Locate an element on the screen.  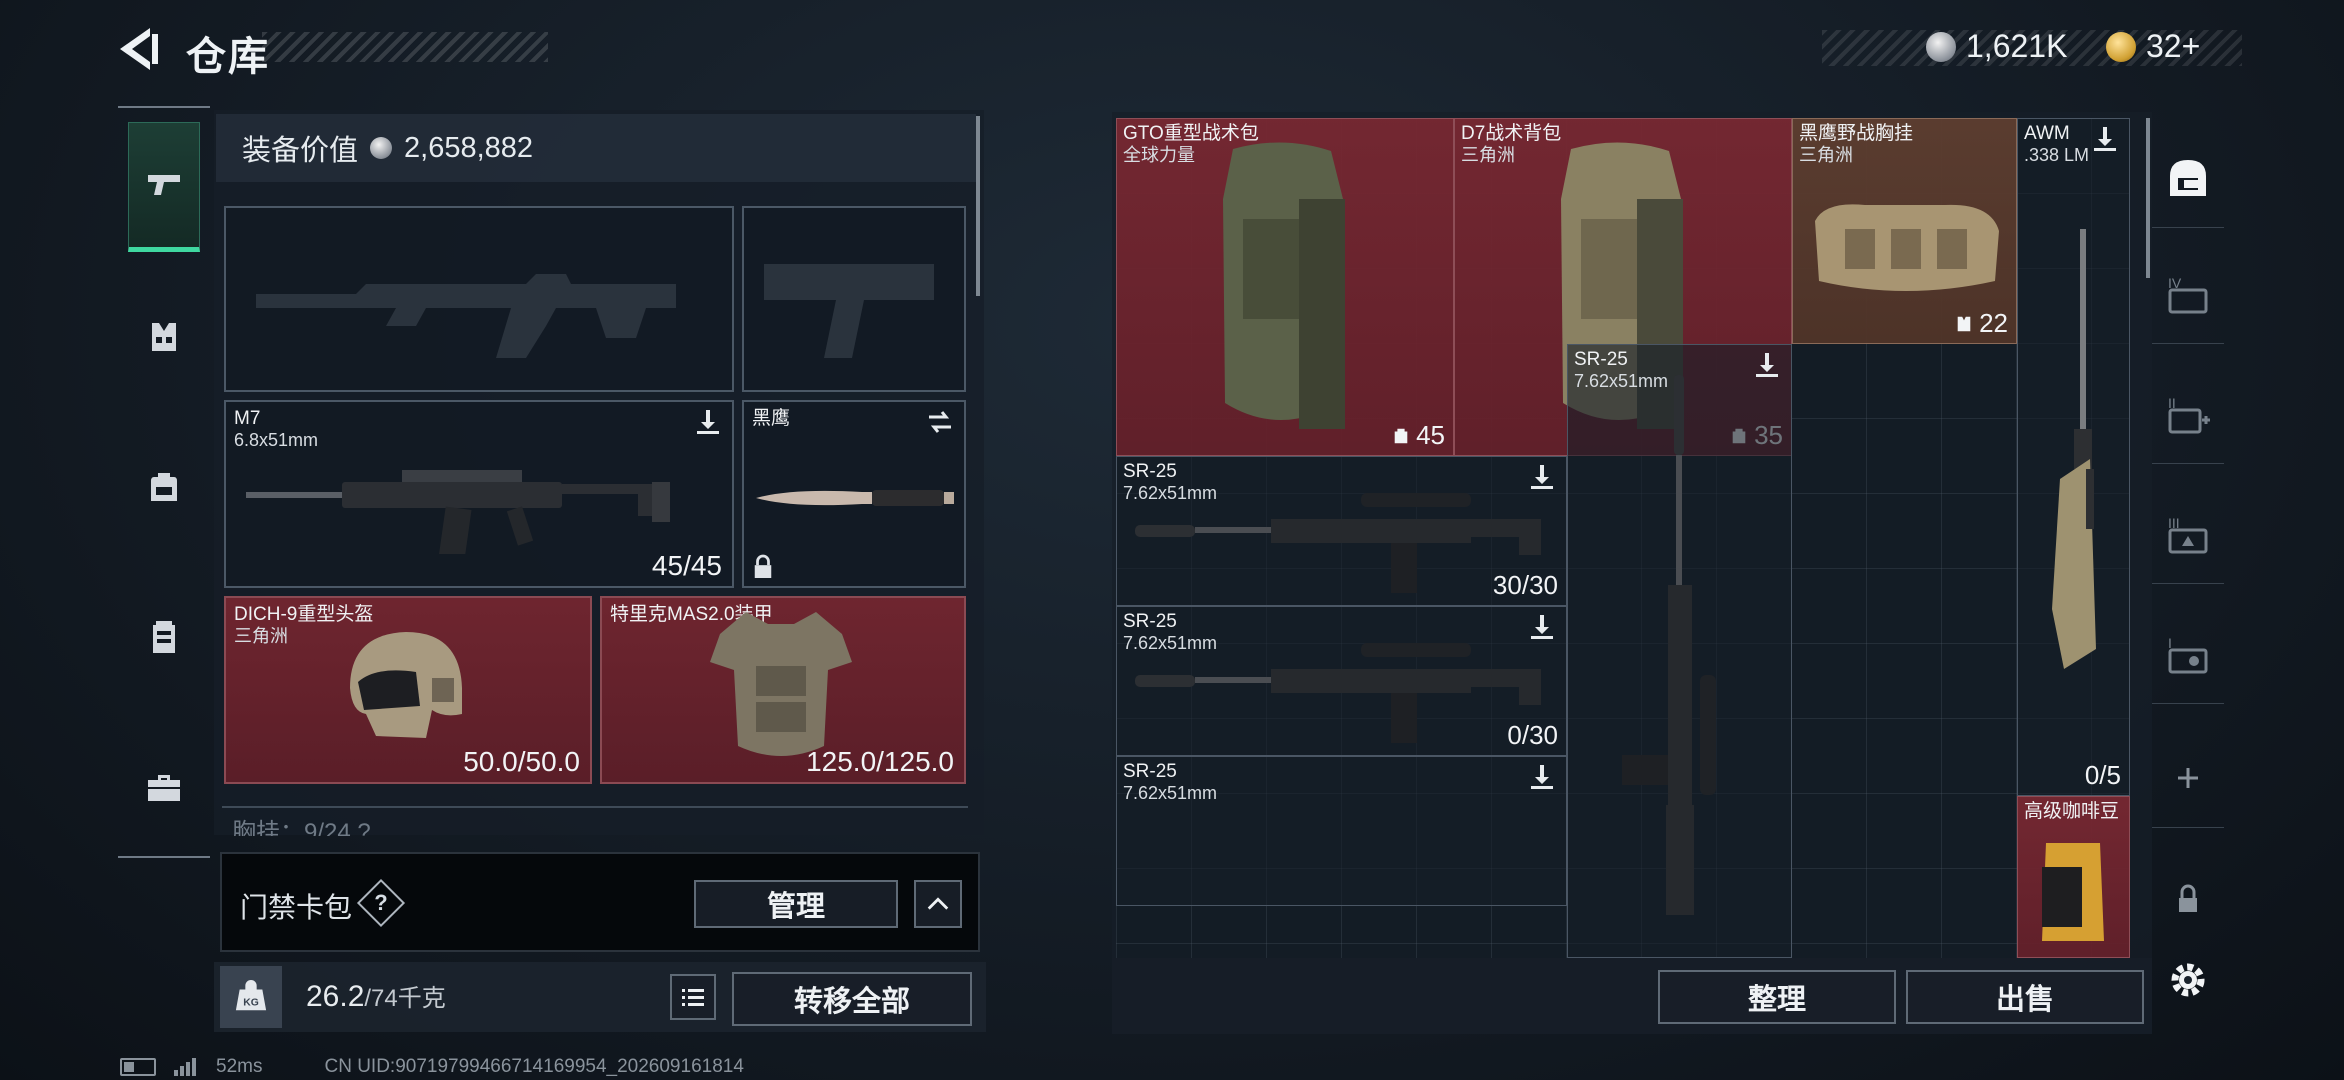
list-icon is located at coordinates (693, 997).